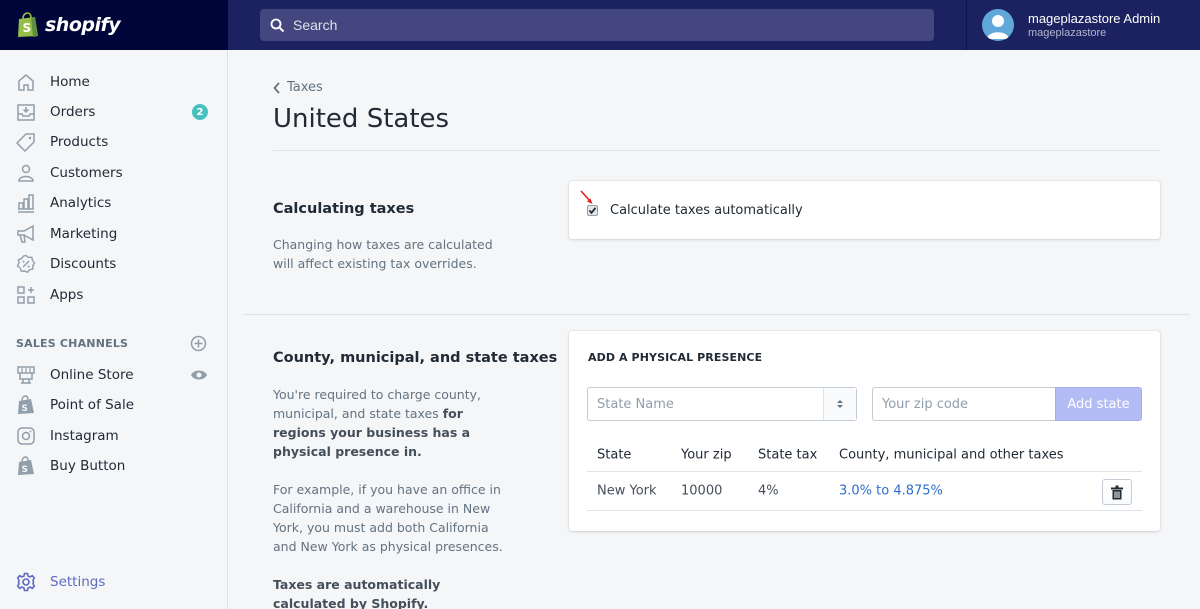 The height and width of the screenshot is (609, 1200). I want to click on tag-icon, so click(25, 142).